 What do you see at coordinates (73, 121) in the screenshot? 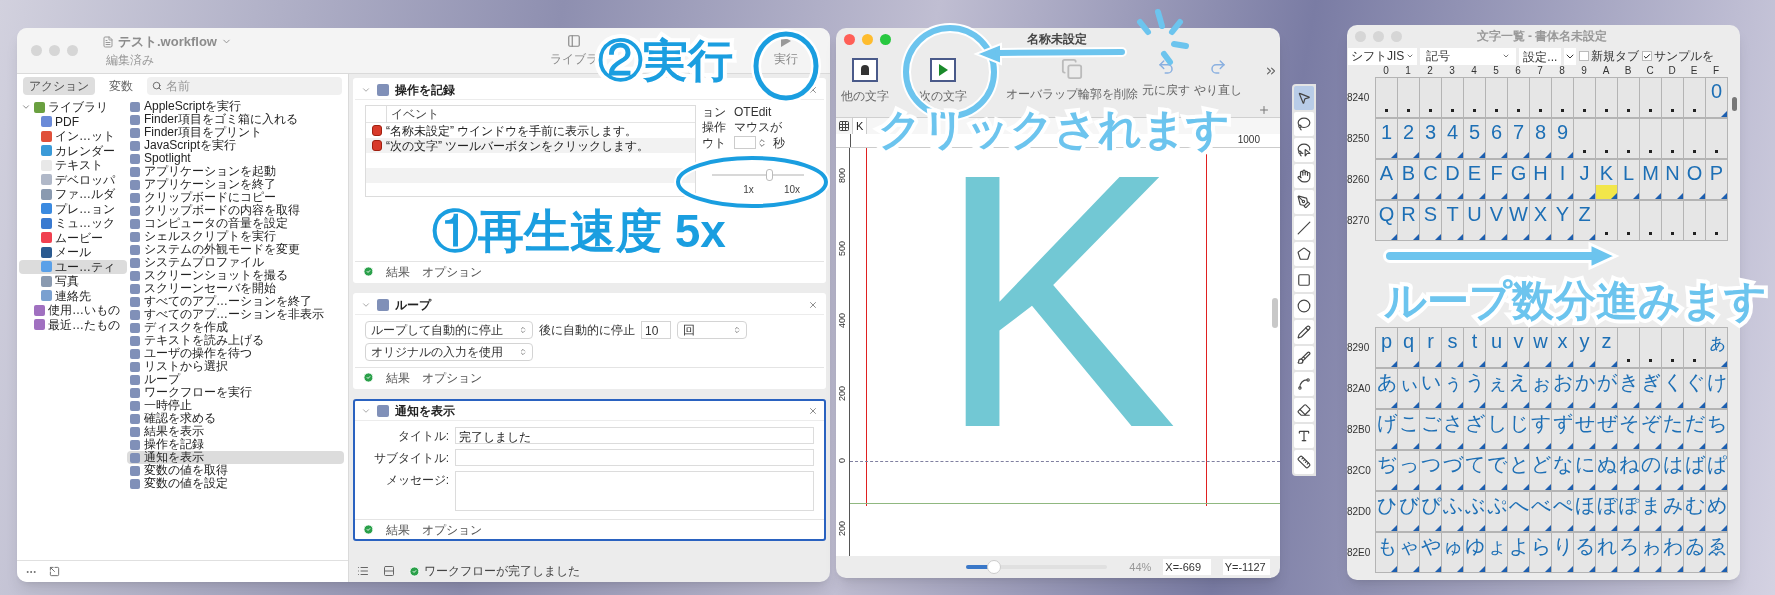
I see `library-item: PDF` at bounding box center [73, 121].